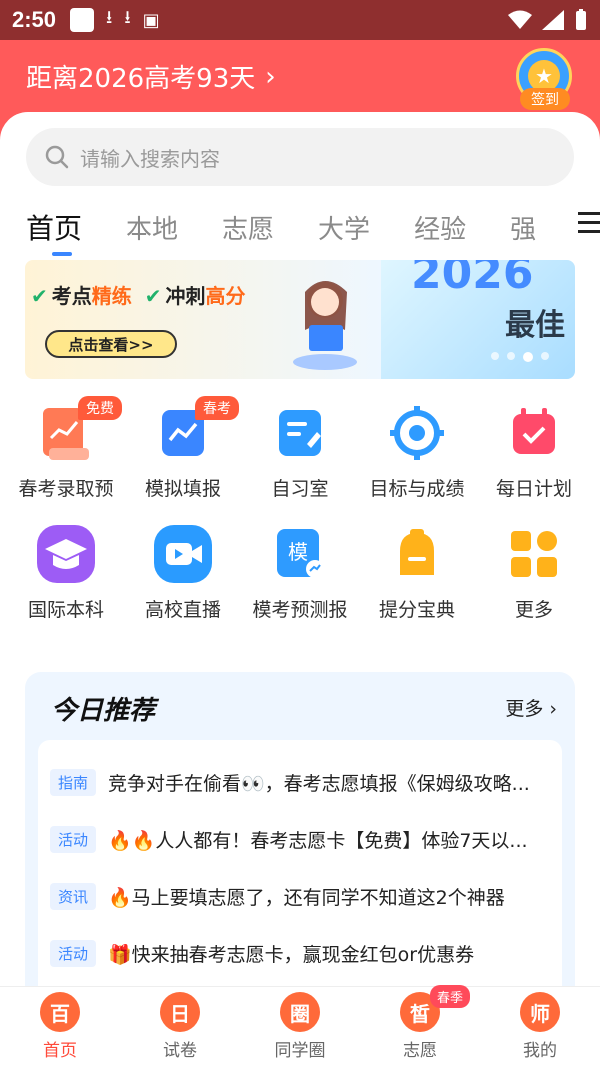 The image size is (600, 1066). I want to click on profile-icon: 师, so click(540, 1012).